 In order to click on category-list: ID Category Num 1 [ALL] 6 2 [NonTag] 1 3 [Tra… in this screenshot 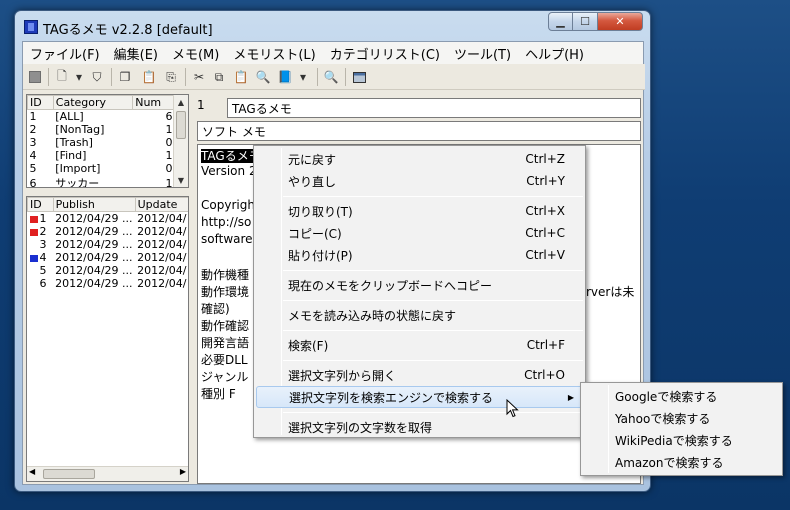, I will do `click(107, 141)`.